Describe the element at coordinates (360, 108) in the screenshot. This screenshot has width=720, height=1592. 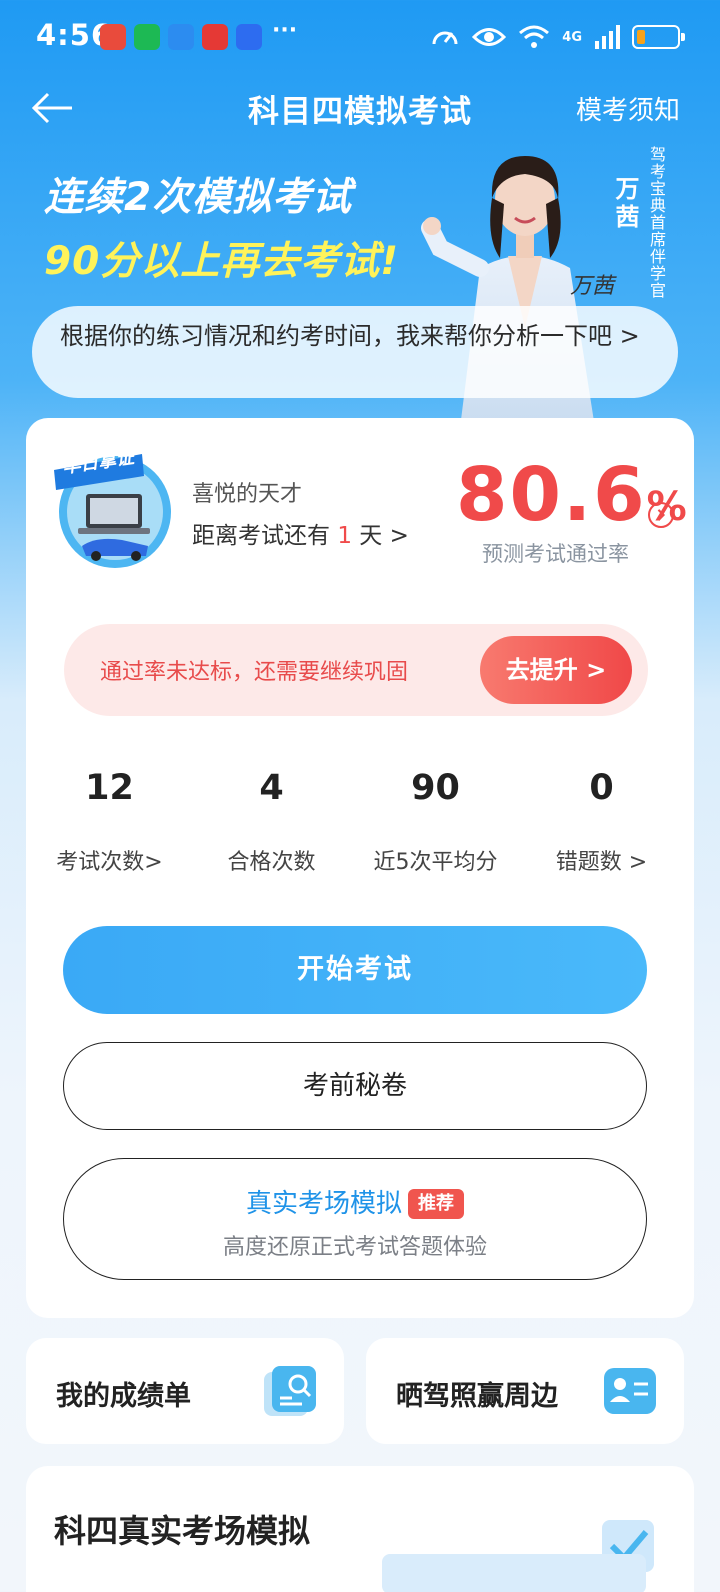
I see `nav-bar: 科目四模拟考试 模考须知` at that location.